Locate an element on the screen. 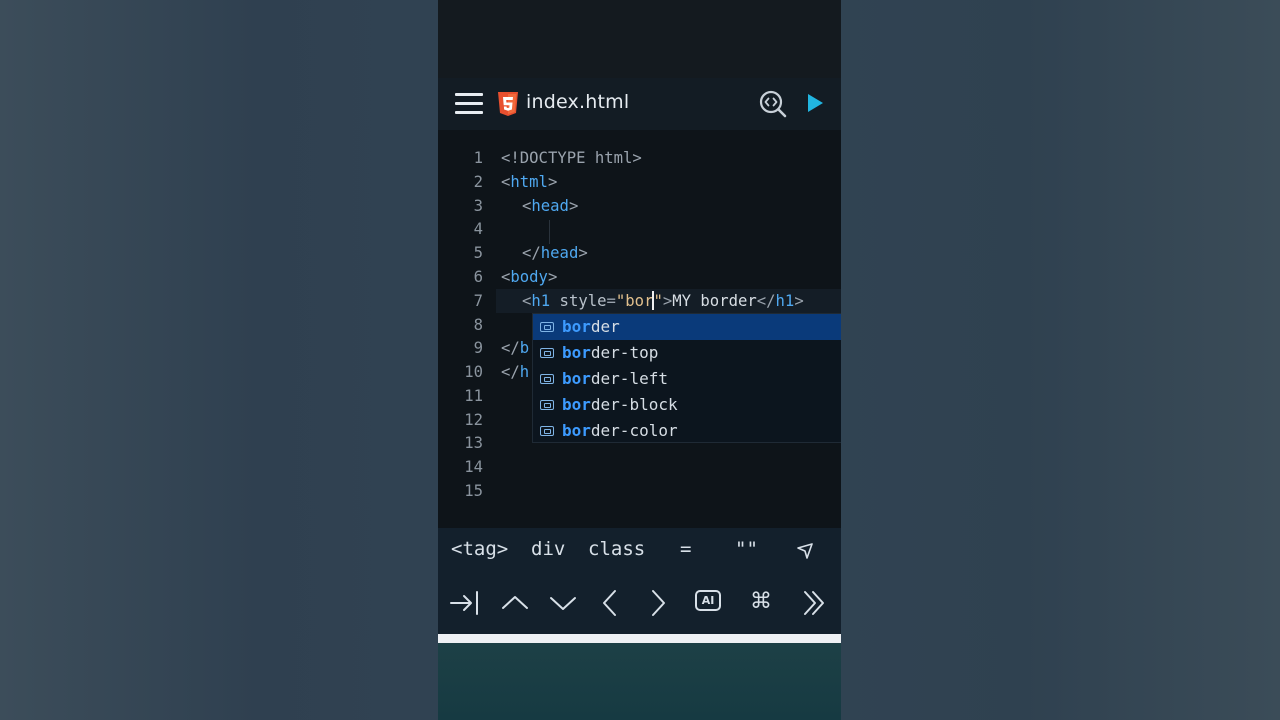  code-text: <h1 style="bor">MY border</h1> is located at coordinates (663, 300).